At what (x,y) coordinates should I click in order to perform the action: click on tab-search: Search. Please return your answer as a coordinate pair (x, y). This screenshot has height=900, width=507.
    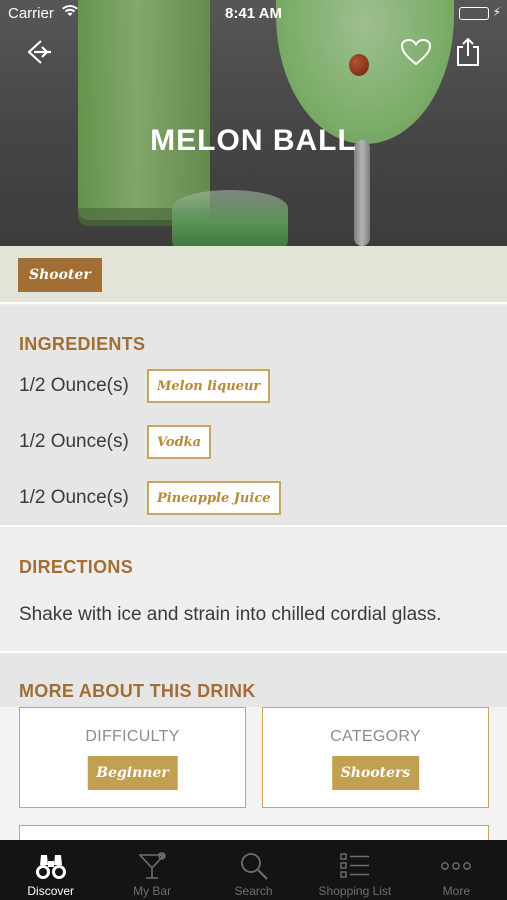
    Looking at the image, I should click on (253, 870).